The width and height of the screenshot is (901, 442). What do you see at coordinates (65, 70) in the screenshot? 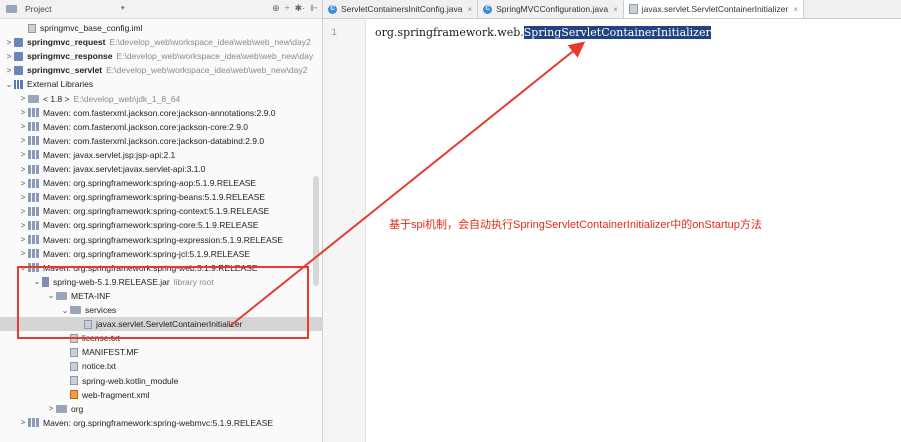
I see `tree-item-label: springmvc_servlet` at bounding box center [65, 70].